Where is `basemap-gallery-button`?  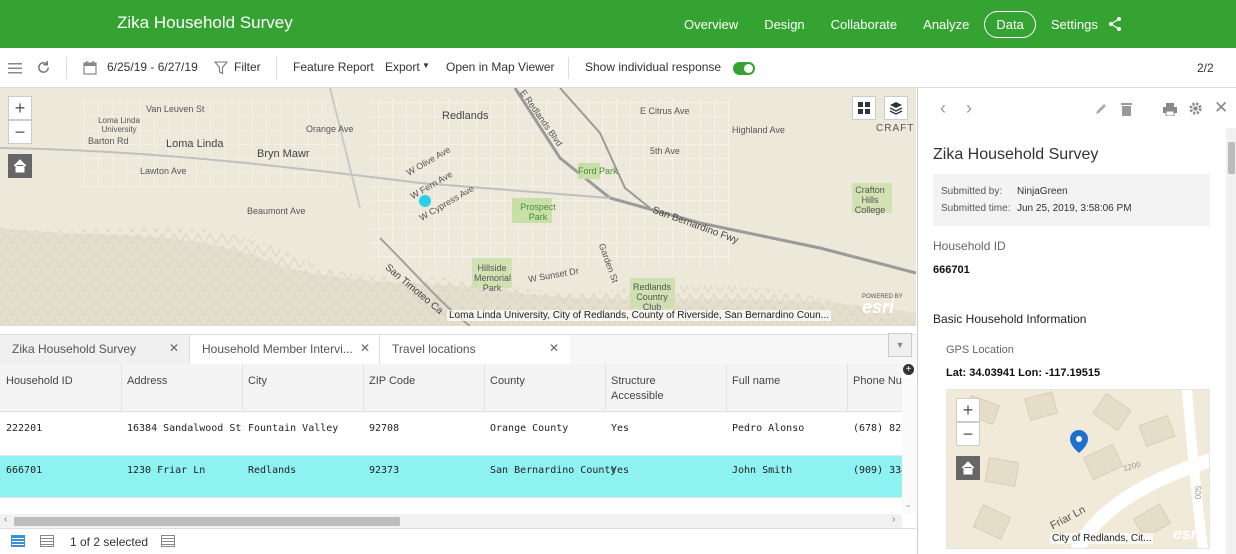 basemap-gallery-button is located at coordinates (864, 108).